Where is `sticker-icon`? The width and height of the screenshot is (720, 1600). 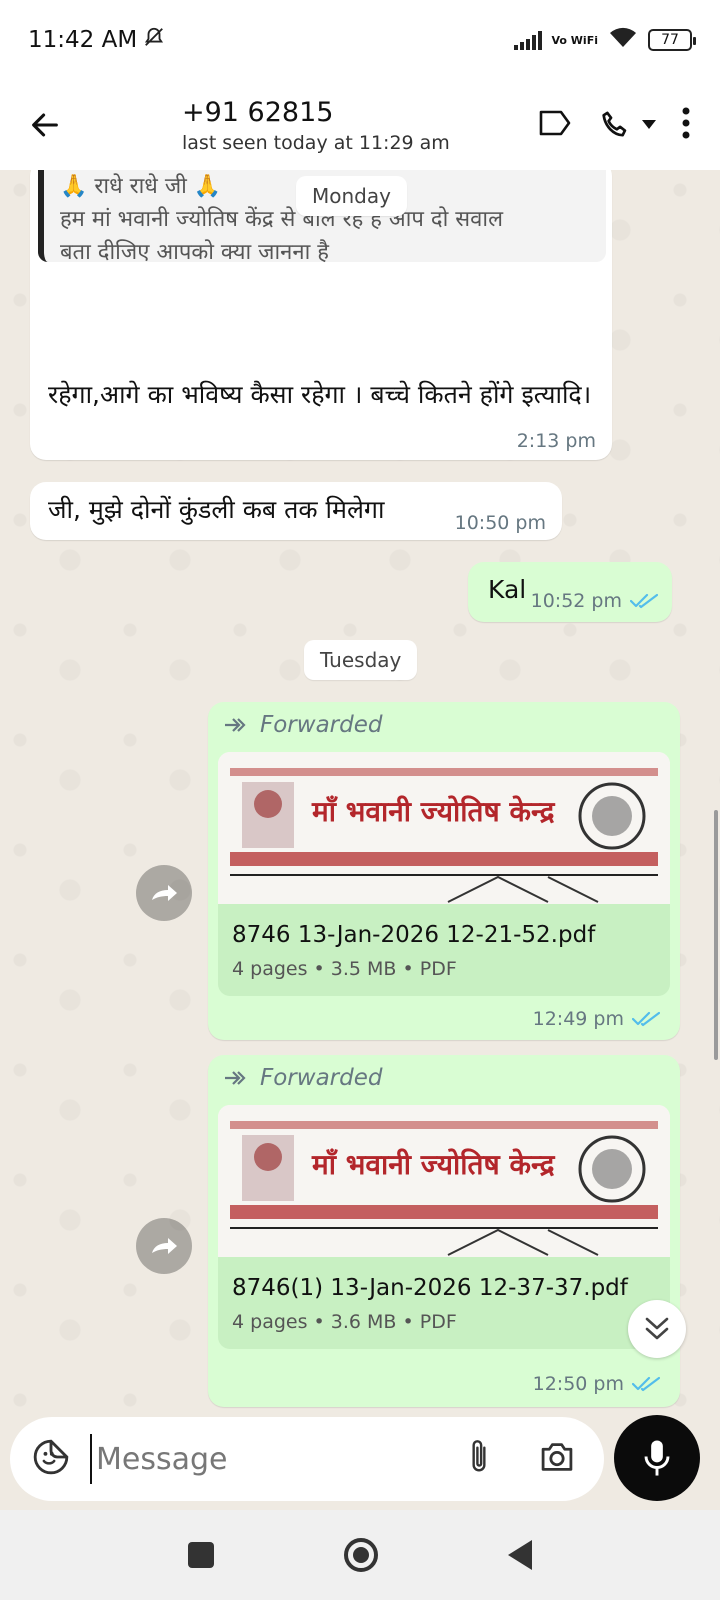 sticker-icon is located at coordinates (51, 1457).